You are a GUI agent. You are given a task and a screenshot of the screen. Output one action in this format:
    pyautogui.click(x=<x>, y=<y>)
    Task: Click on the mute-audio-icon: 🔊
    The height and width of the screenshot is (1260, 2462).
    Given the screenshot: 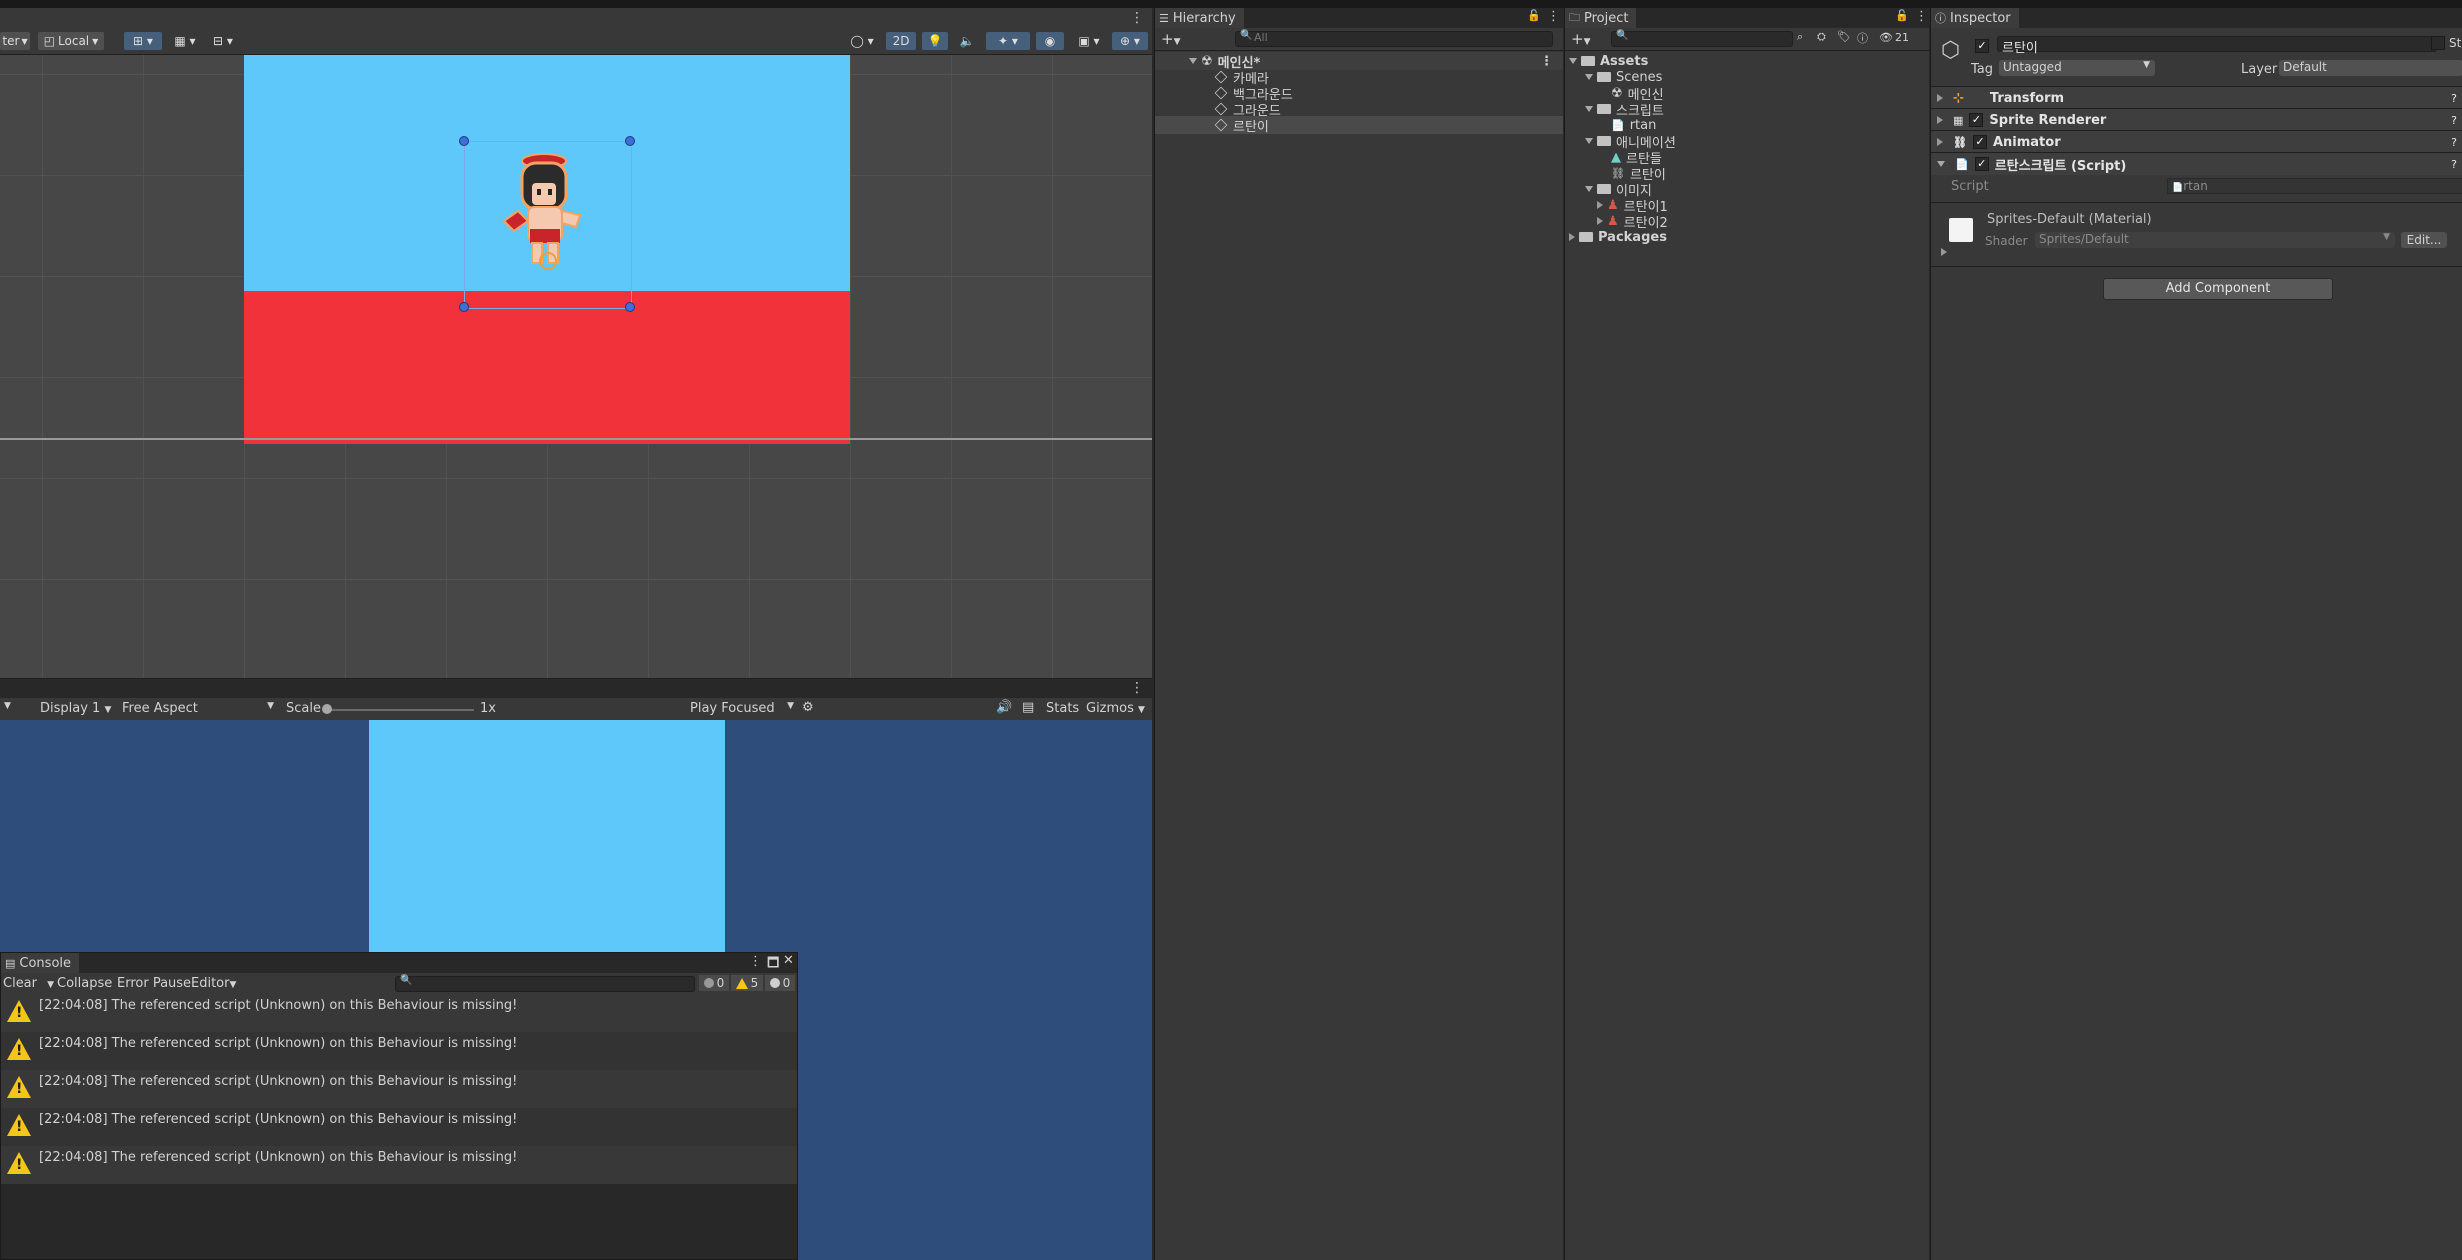 What is the action you would take?
    pyautogui.click(x=1004, y=707)
    